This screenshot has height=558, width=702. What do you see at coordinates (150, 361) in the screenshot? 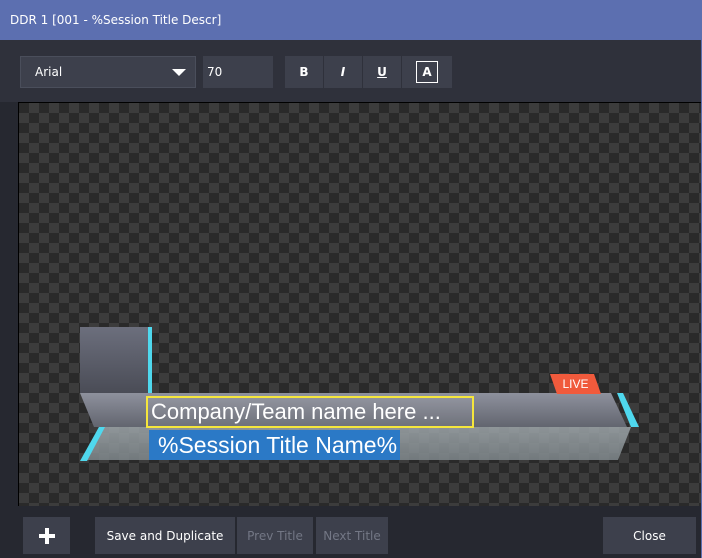
I see `graphic-accent-line` at bounding box center [150, 361].